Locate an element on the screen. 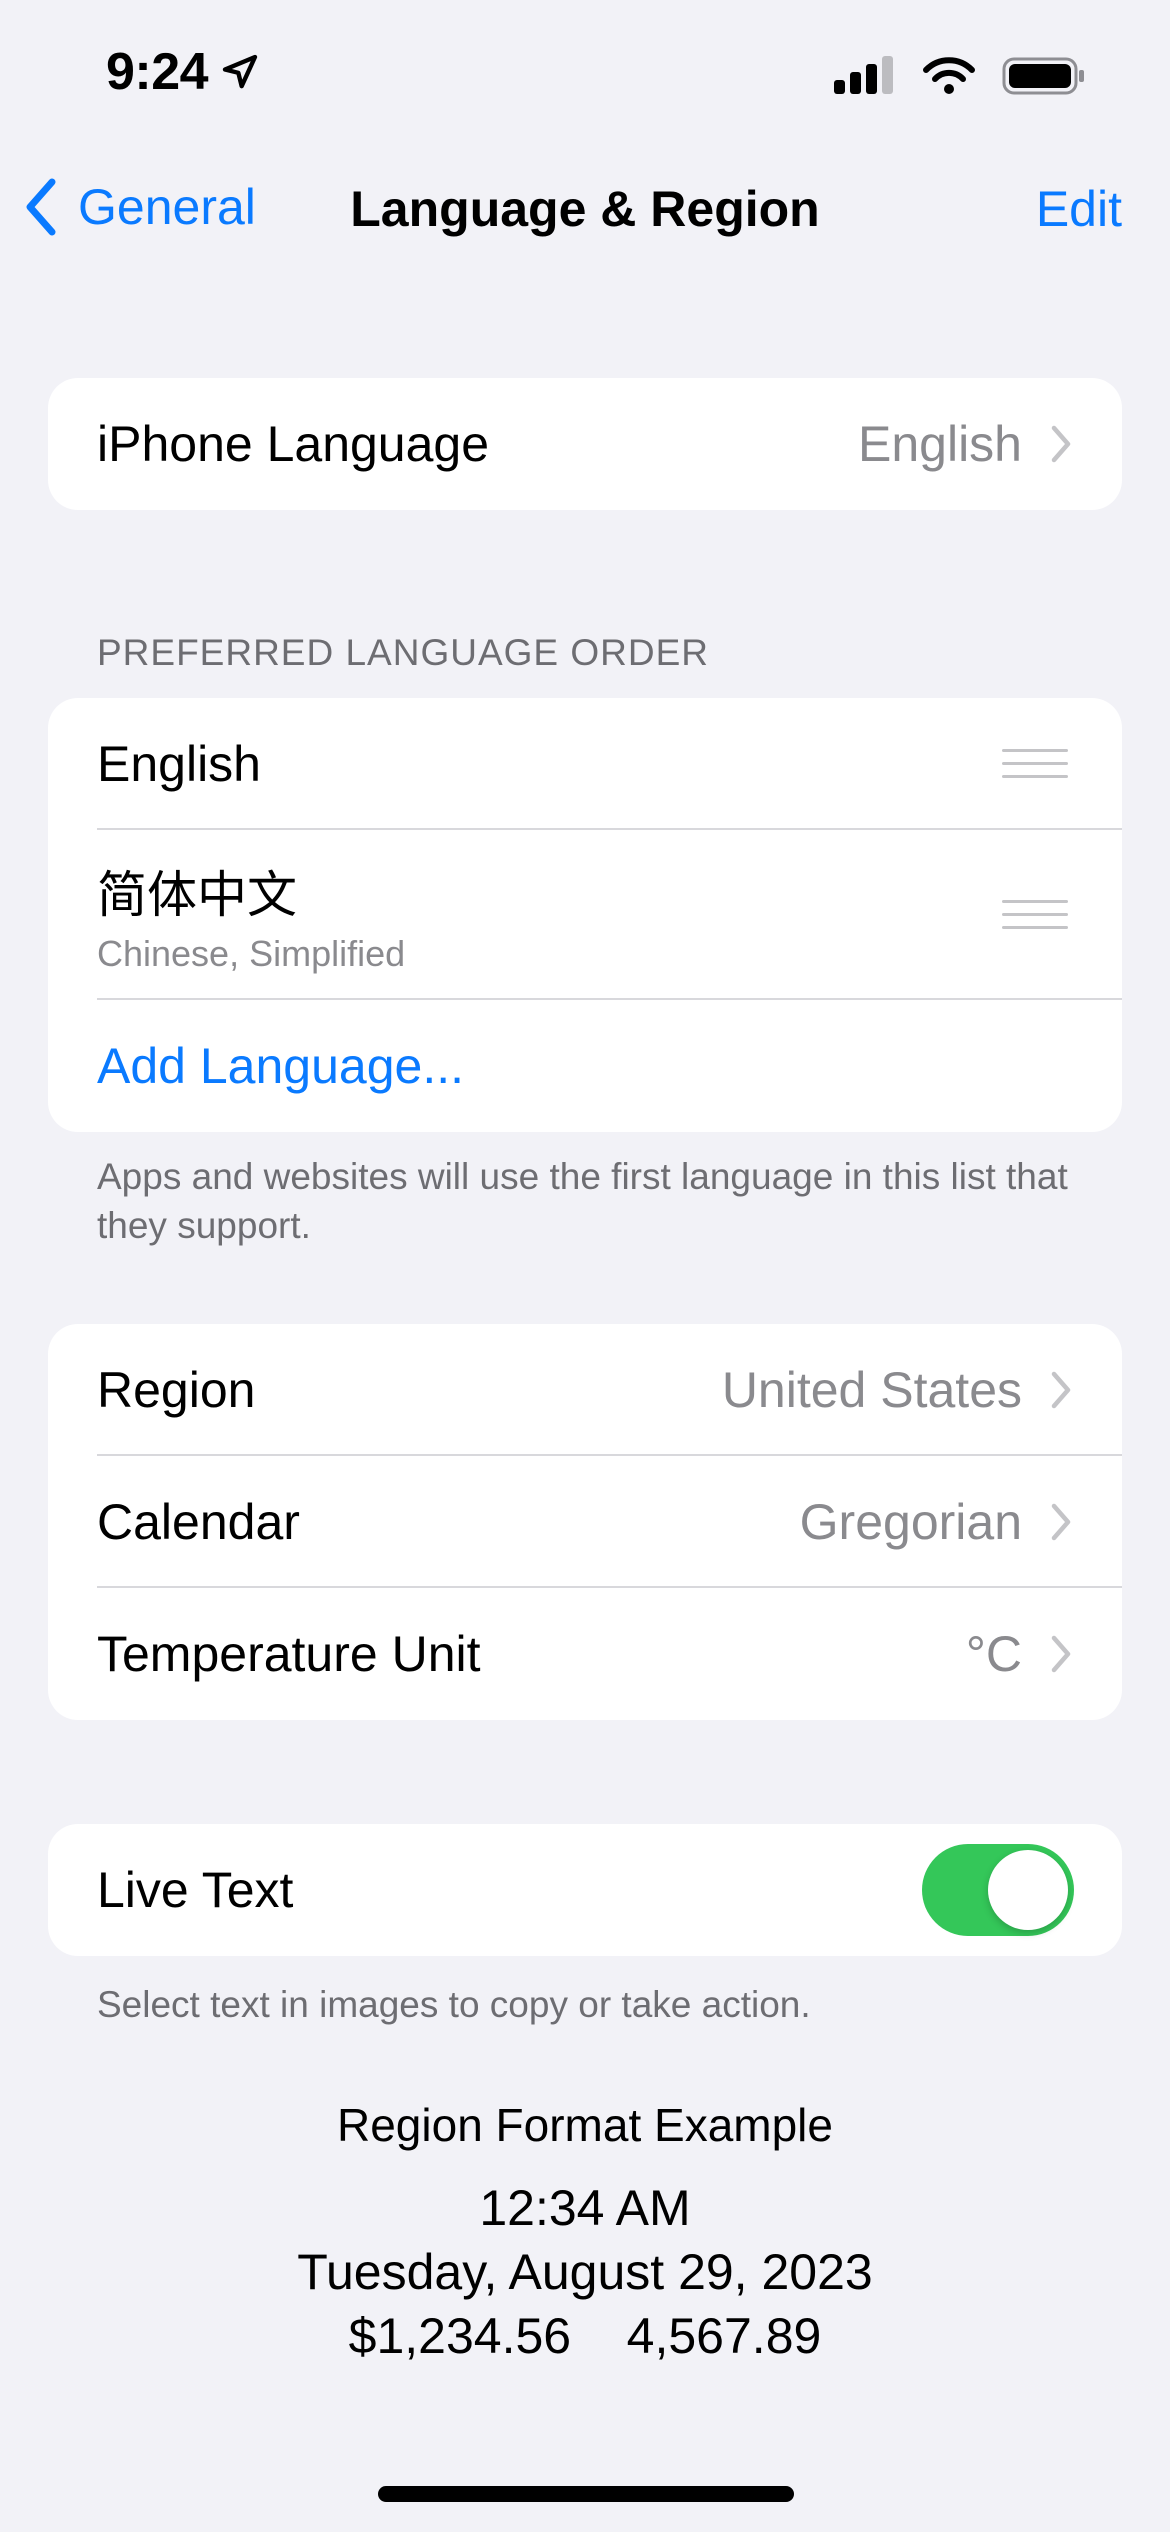 The image size is (1170, 2532). navigation-bar: General Language & Region Edit is located at coordinates (585, 215).